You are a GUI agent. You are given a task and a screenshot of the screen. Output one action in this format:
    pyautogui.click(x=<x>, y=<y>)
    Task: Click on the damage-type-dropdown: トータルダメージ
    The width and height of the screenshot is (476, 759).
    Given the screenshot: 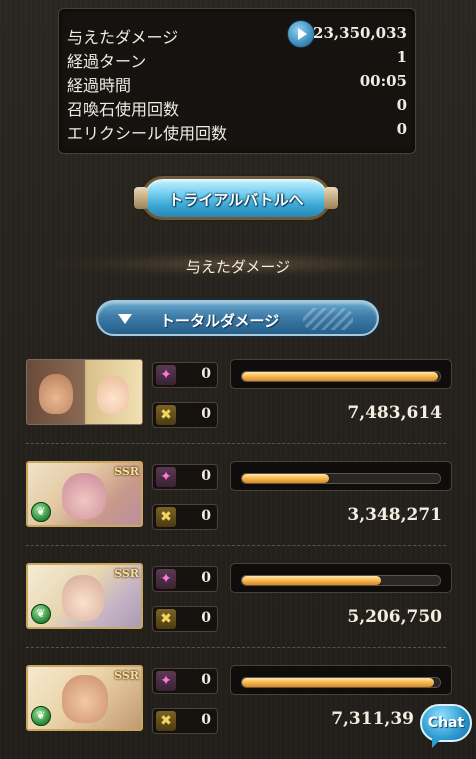 What is the action you would take?
    pyautogui.click(x=237, y=318)
    